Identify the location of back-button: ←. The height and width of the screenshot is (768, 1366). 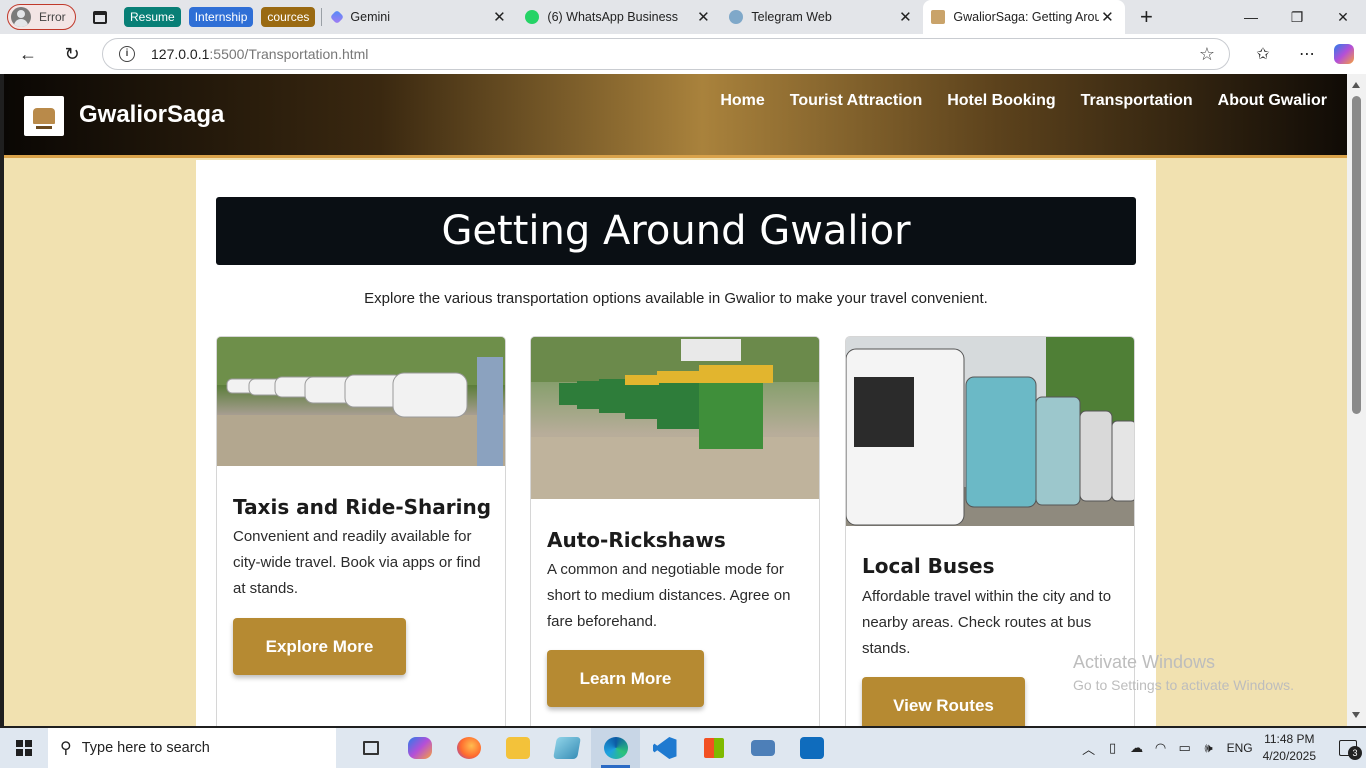
(28, 54).